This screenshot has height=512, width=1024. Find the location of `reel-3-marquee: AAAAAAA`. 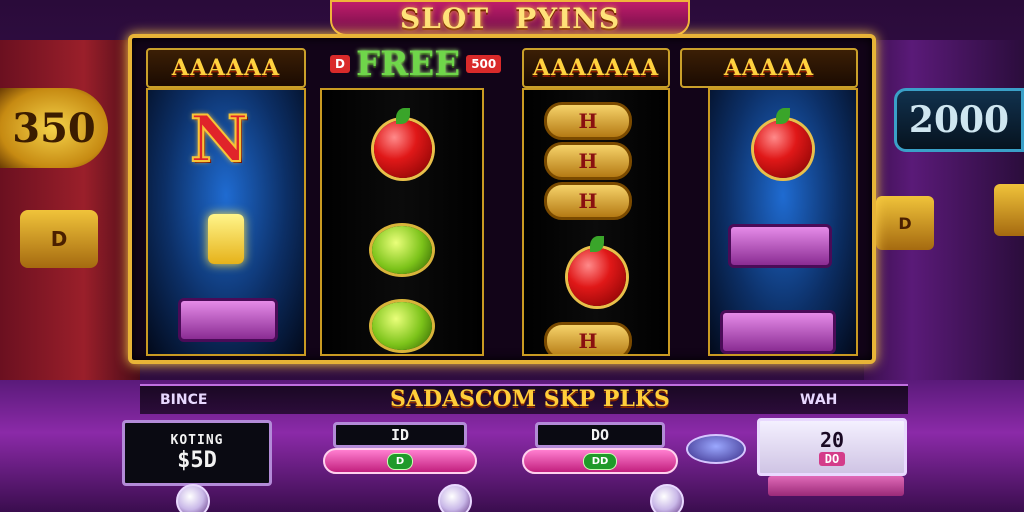

reel-3-marquee: AAAAAAA is located at coordinates (596, 68).